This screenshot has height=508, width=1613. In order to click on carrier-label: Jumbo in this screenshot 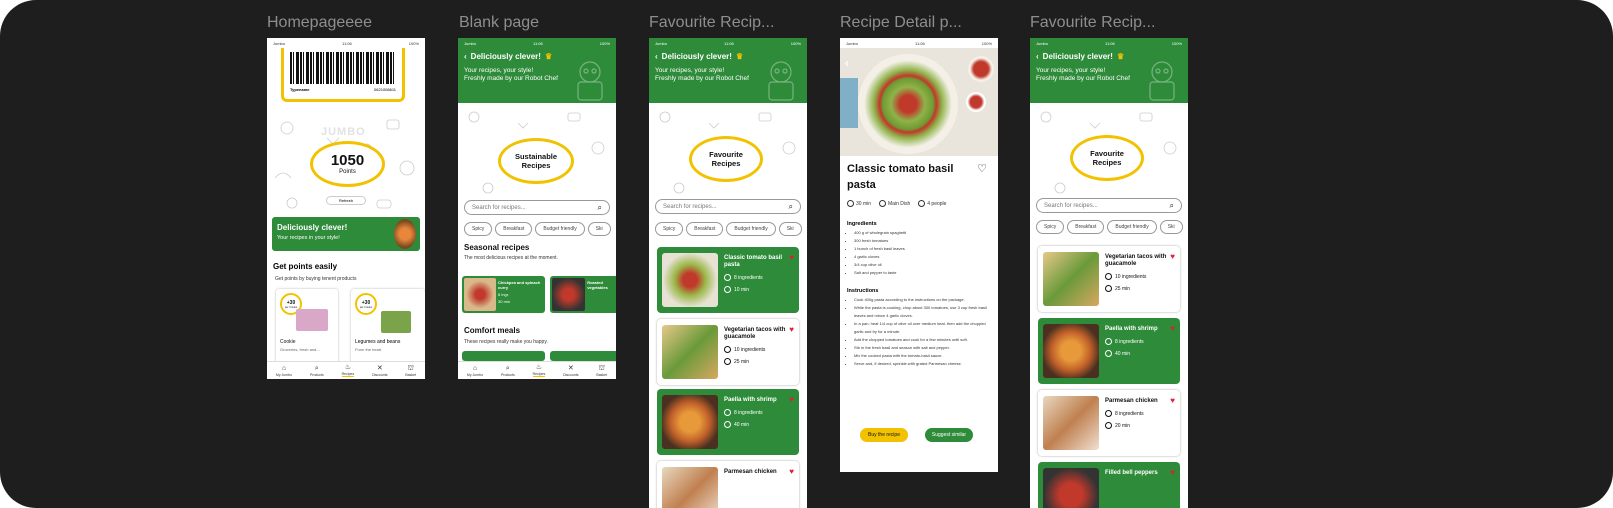, I will do `click(1042, 43)`.